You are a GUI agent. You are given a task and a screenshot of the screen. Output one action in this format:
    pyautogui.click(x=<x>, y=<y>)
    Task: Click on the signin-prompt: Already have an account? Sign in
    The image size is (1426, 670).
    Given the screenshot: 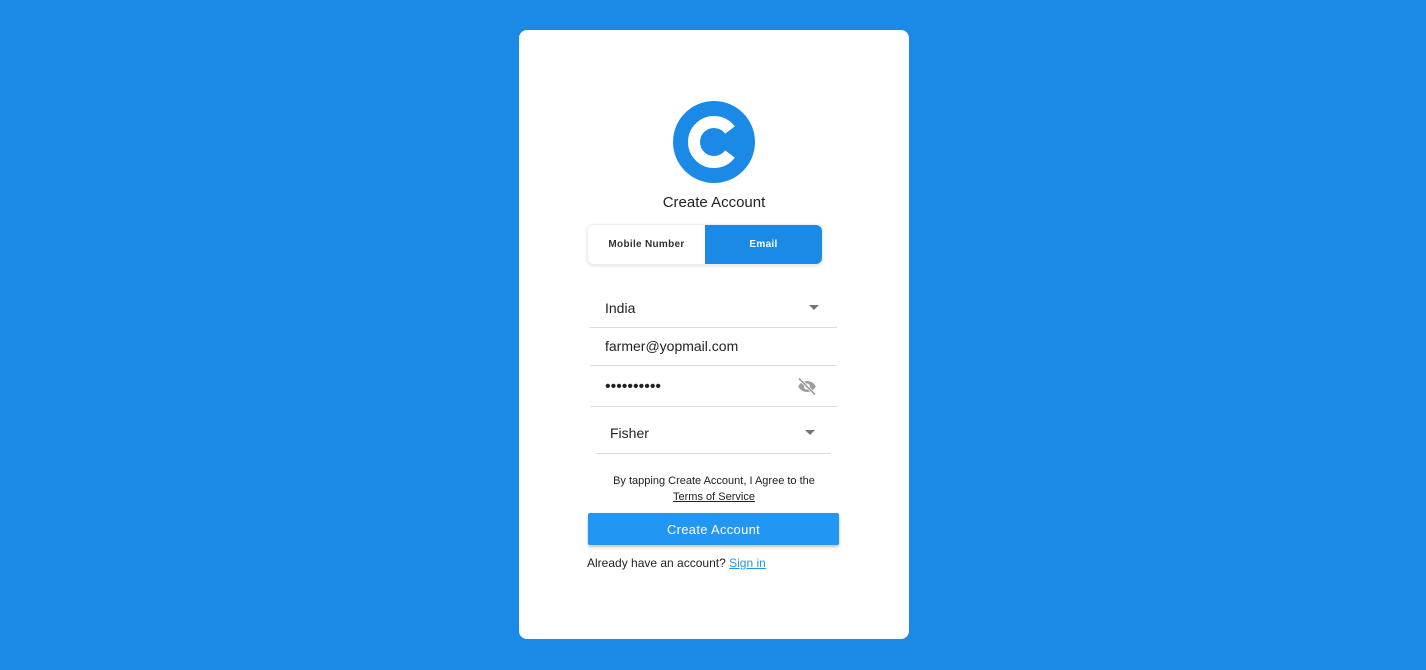 What is the action you would take?
    pyautogui.click(x=676, y=563)
    